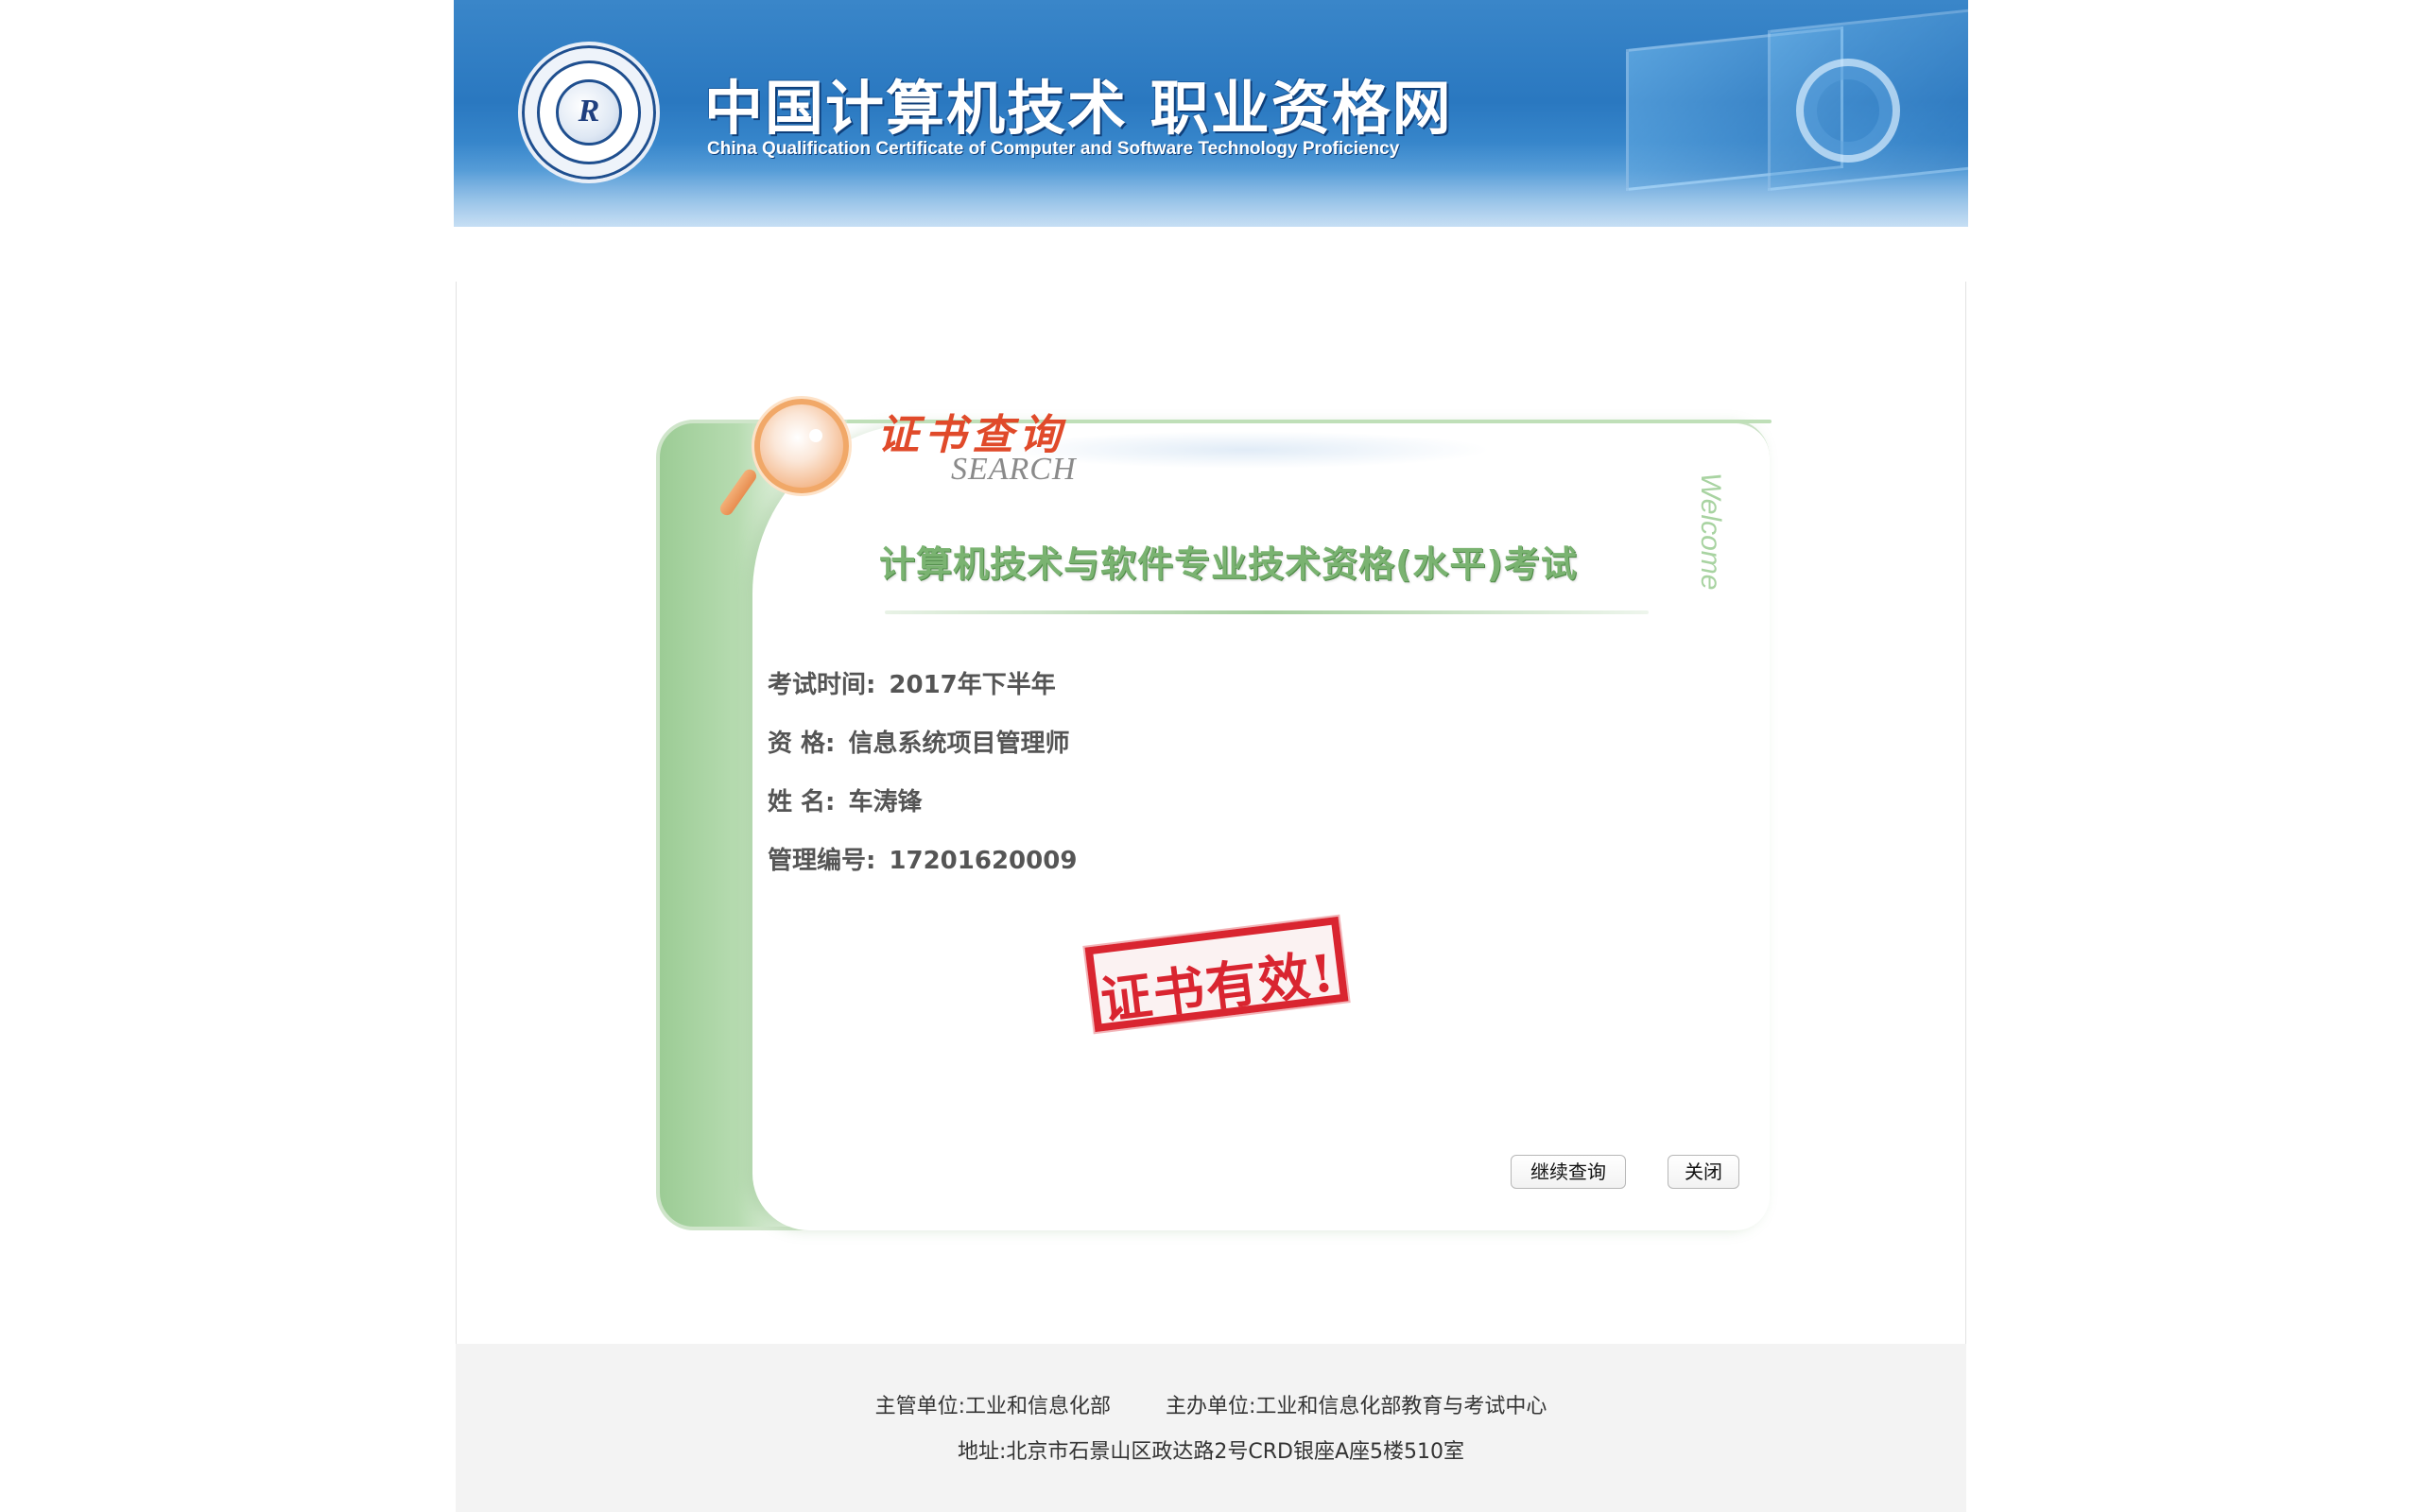 The image size is (2420, 1512). What do you see at coordinates (1848, 111) in the screenshot?
I see `disc-graphic` at bounding box center [1848, 111].